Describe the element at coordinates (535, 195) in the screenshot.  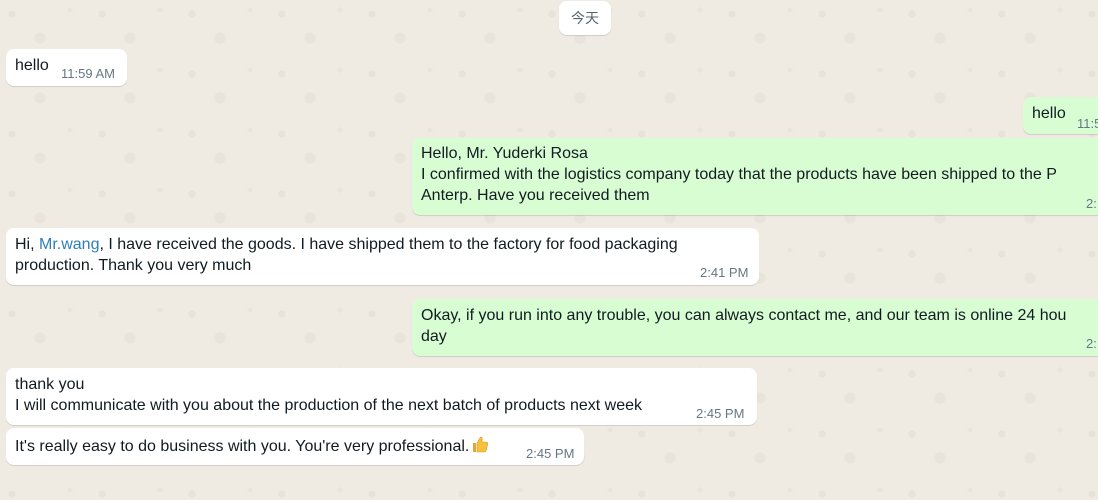
I see `message-text-line: Anterp. Have you received them` at that location.